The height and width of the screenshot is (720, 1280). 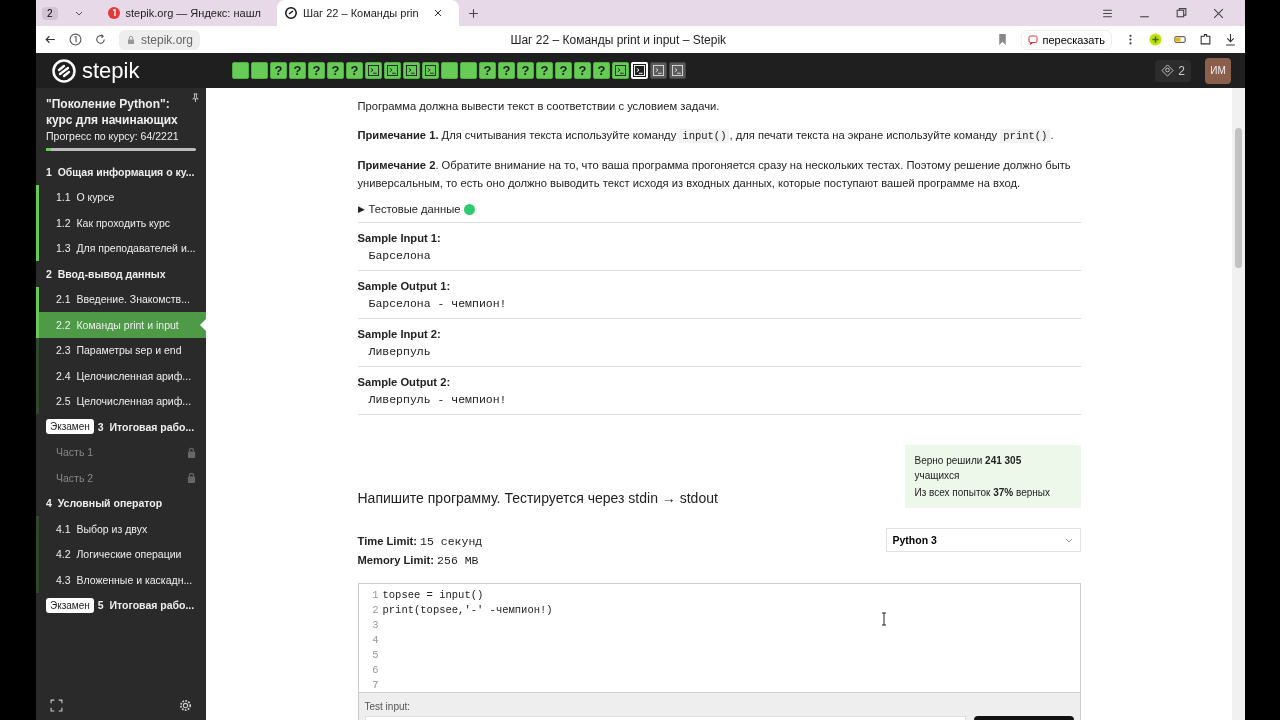 I want to click on lesson-item: 4.1 Выбор из двух, so click(x=121, y=529).